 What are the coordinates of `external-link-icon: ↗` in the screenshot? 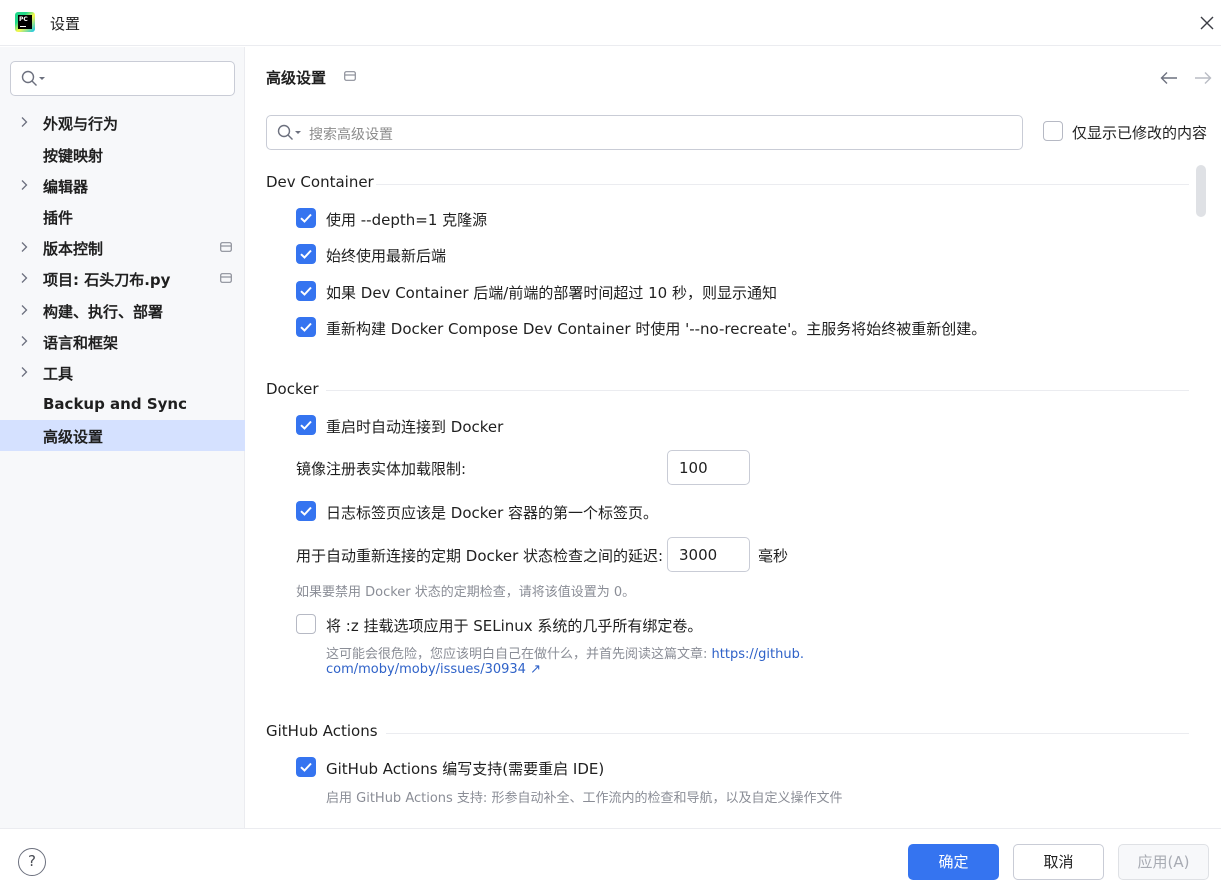 It's located at (535, 669).